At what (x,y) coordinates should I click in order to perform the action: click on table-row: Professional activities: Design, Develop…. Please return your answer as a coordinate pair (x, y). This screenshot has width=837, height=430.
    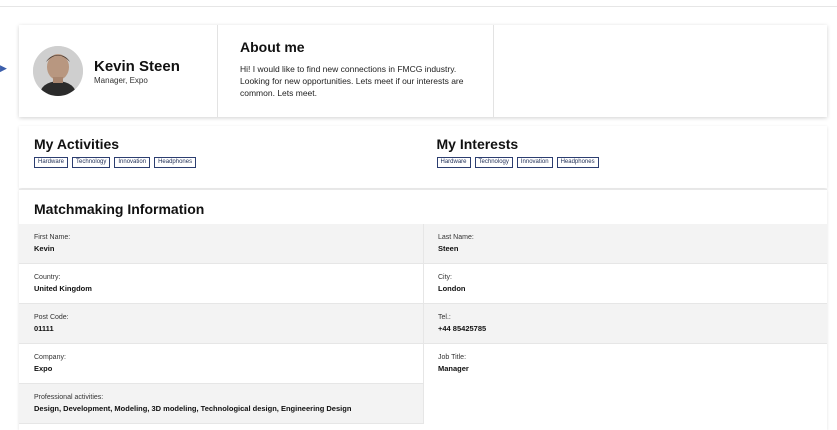
    Looking at the image, I should click on (423, 404).